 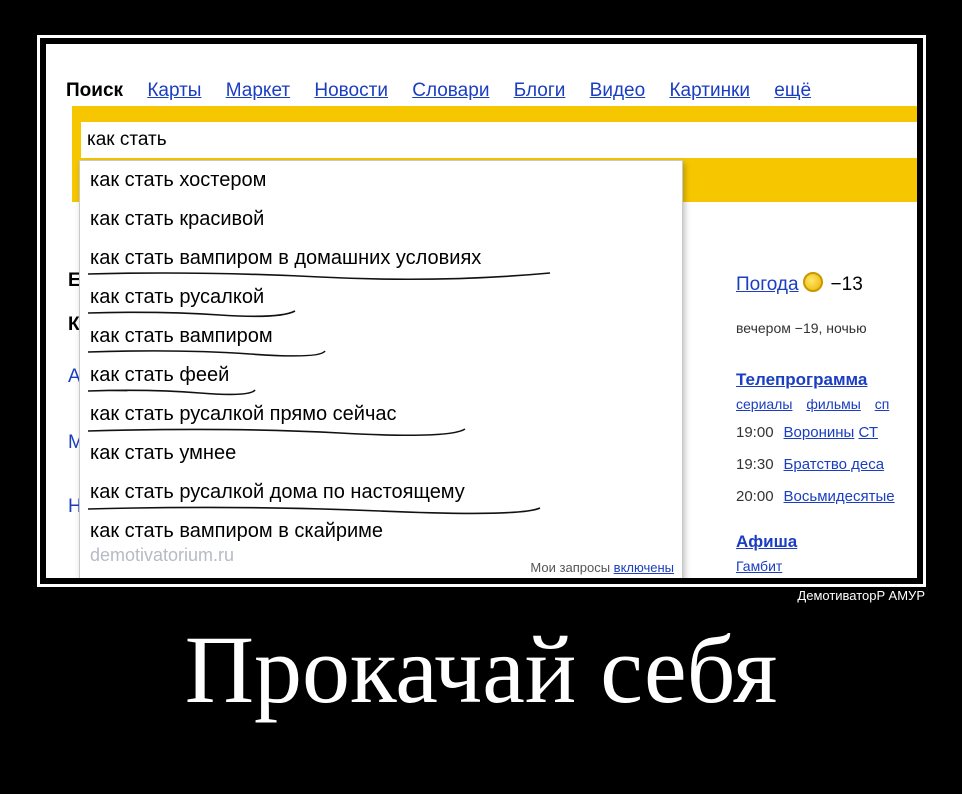 I want to click on my-queries-footer: Мои запросы включены, so click(x=602, y=567).